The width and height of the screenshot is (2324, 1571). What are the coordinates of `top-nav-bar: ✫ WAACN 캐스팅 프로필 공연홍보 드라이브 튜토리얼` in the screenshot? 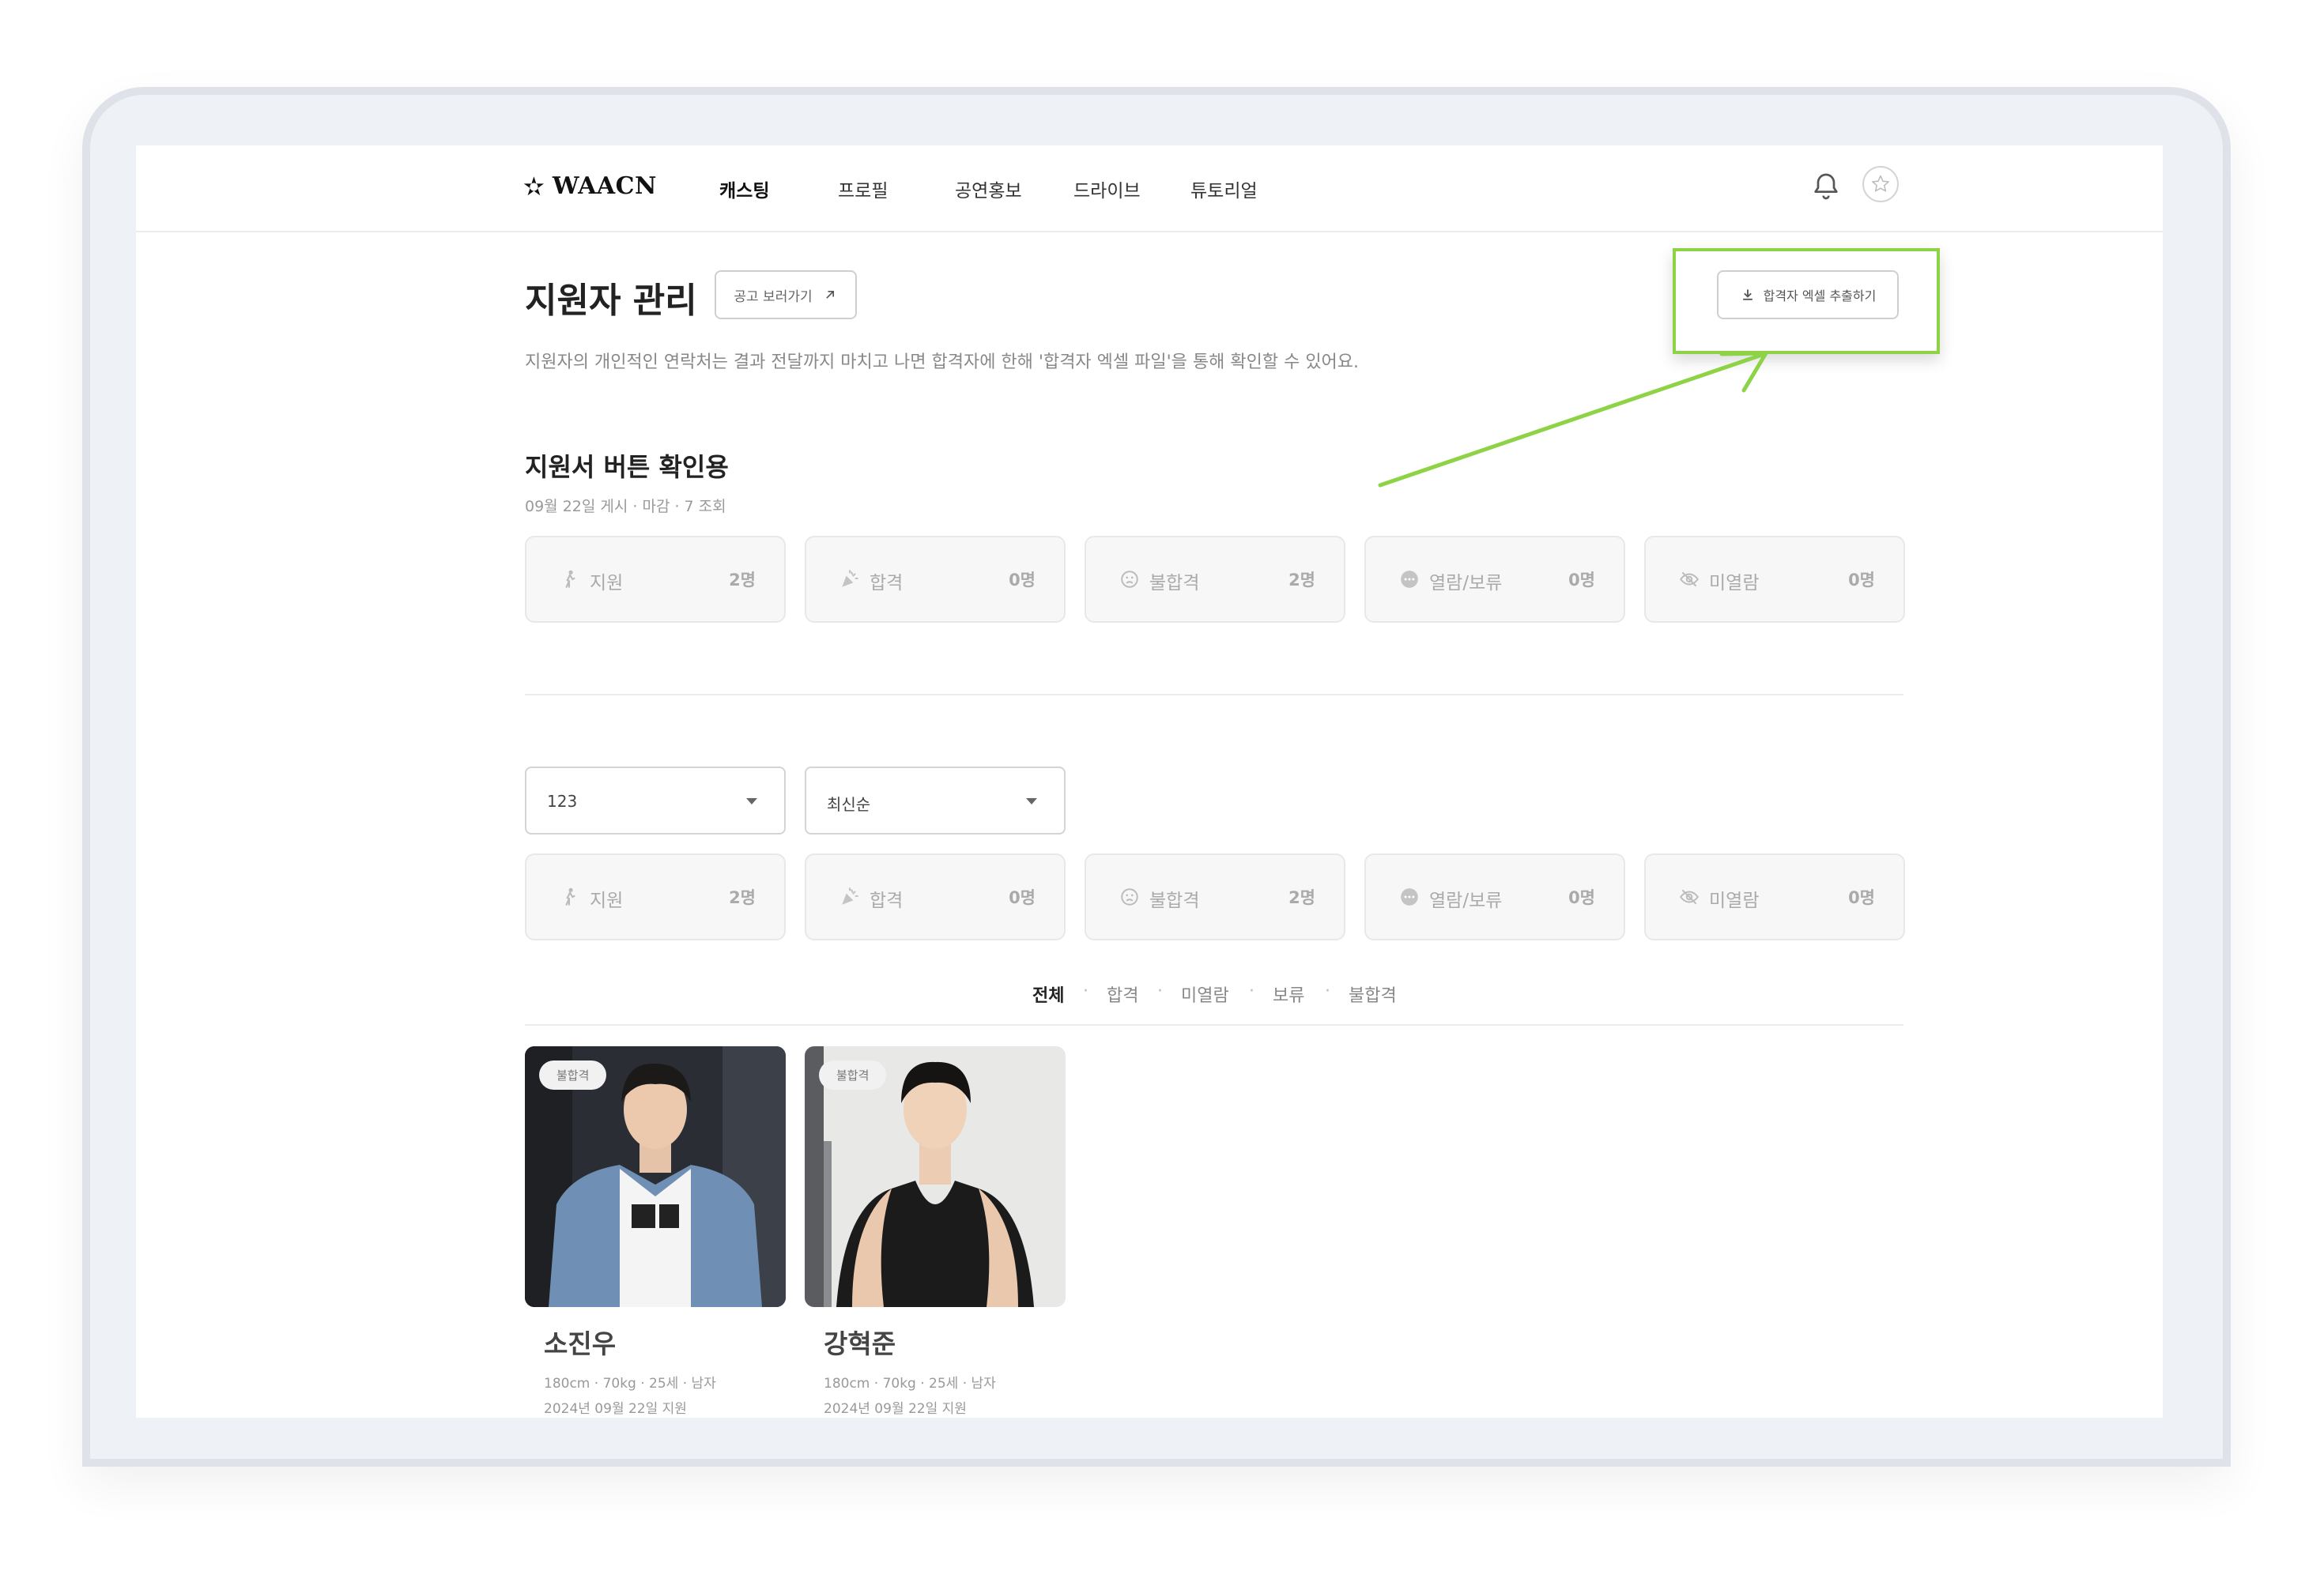 It's located at (1149, 188).